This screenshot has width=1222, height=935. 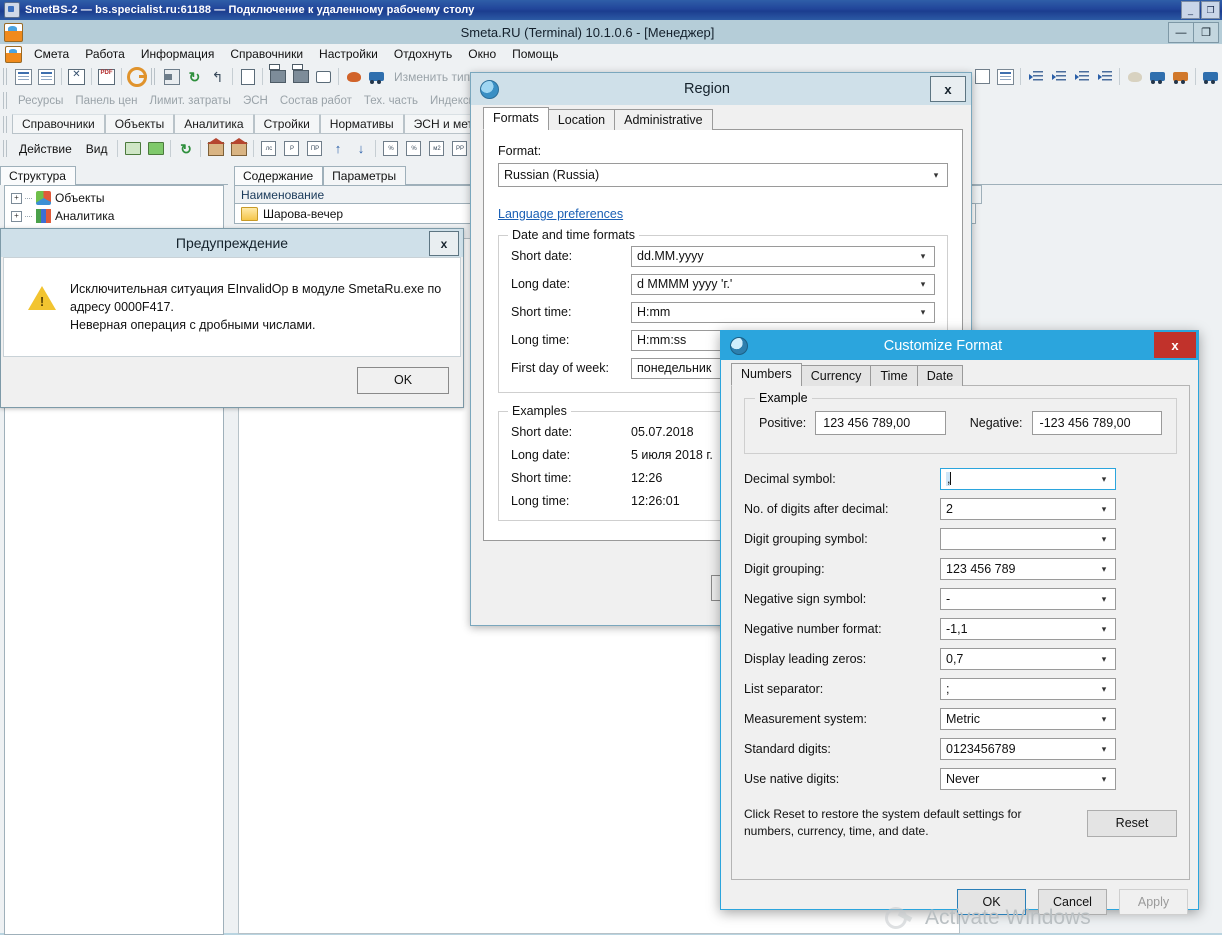 I want to click on arrow-up-icon: ↑, so click(x=337, y=148).